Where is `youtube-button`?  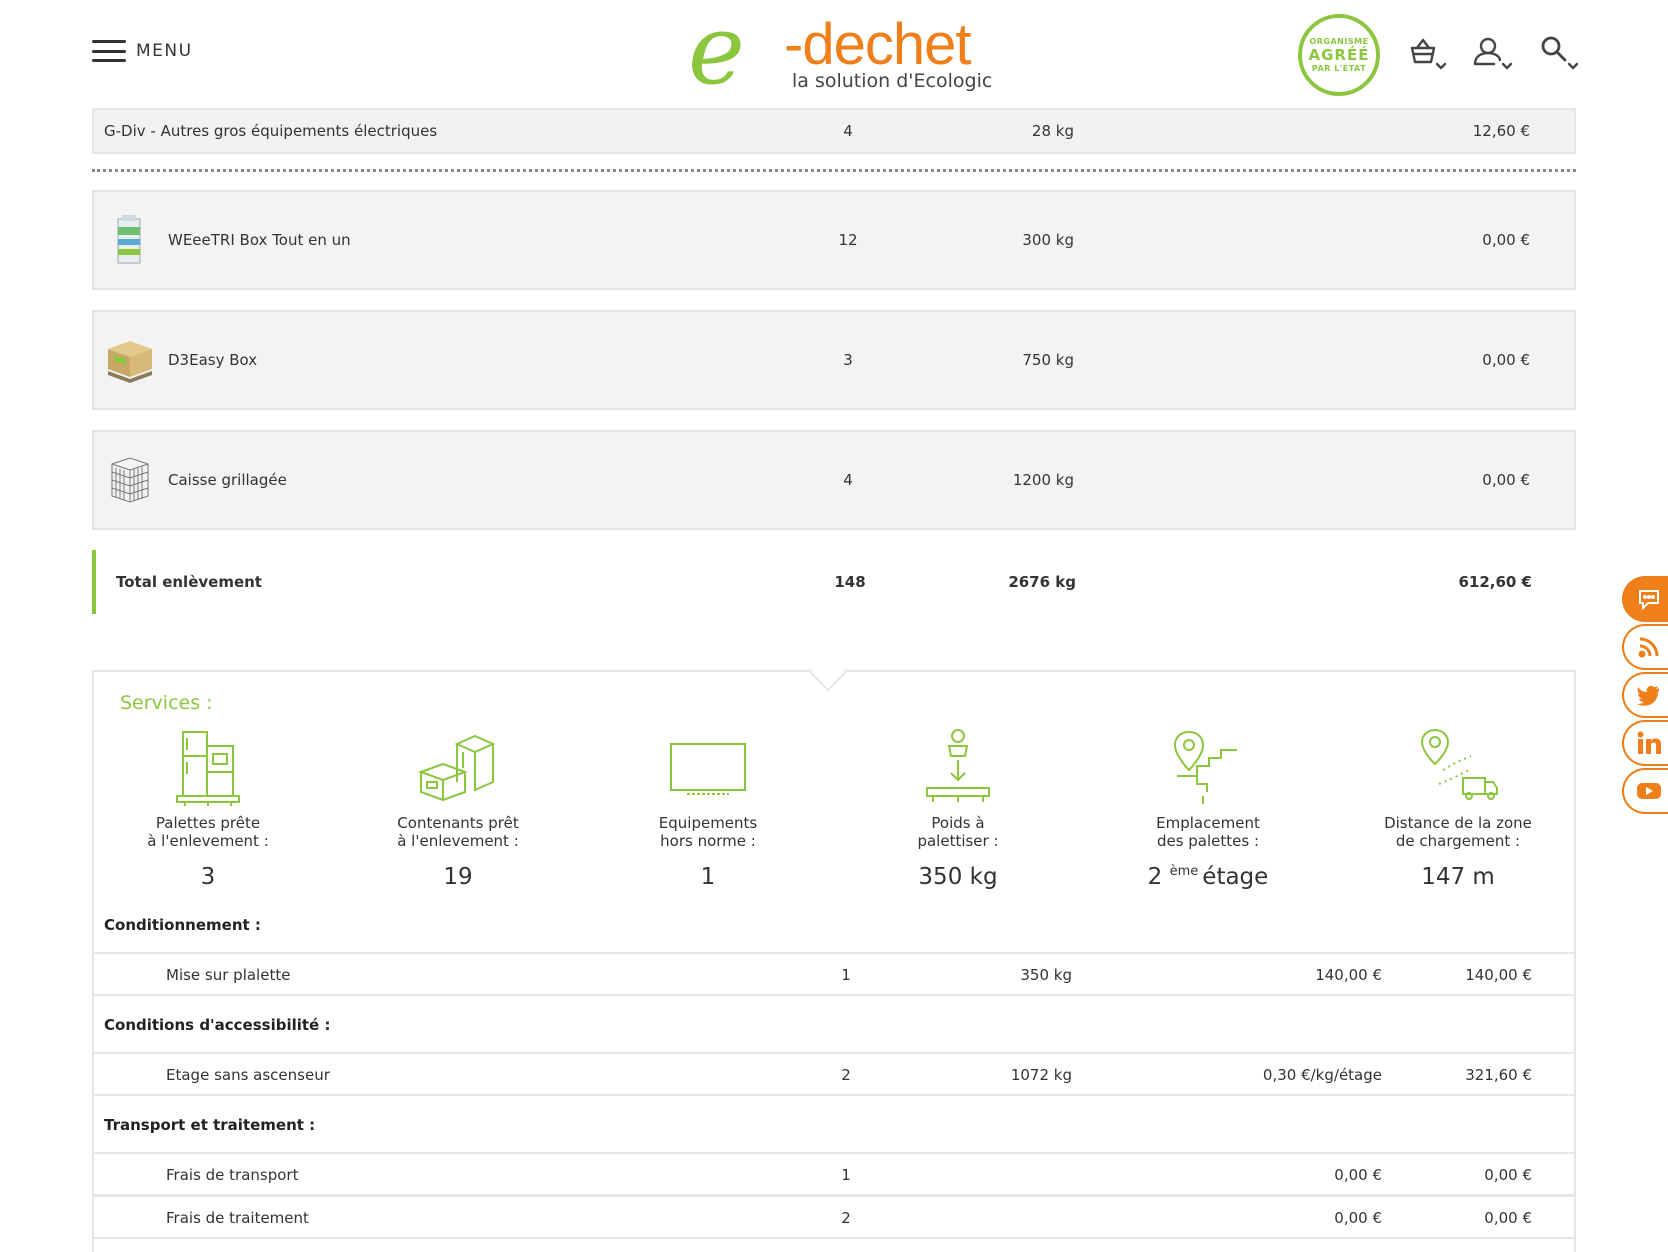 youtube-button is located at coordinates (1645, 791).